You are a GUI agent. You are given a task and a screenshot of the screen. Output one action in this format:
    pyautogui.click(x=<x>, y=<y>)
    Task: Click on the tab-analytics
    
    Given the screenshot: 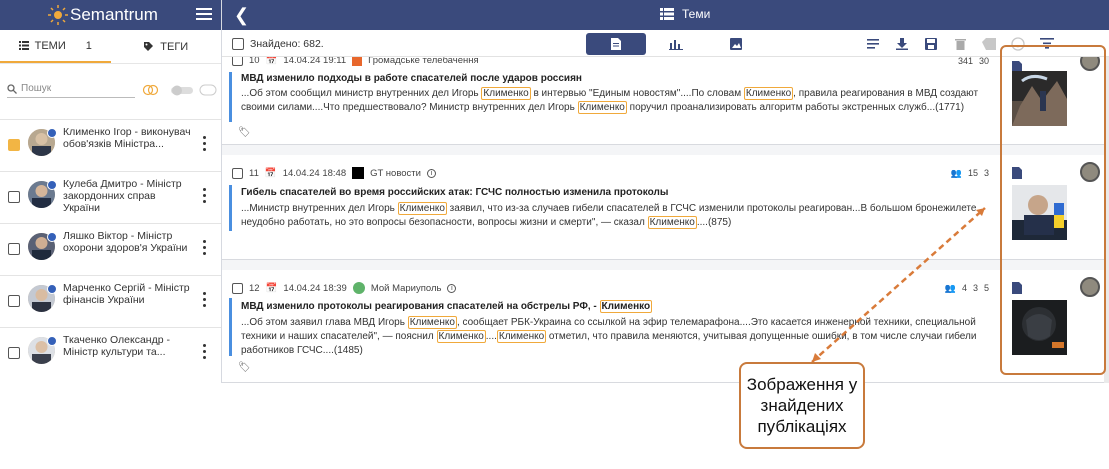 What is the action you would take?
    pyautogui.click(x=676, y=44)
    